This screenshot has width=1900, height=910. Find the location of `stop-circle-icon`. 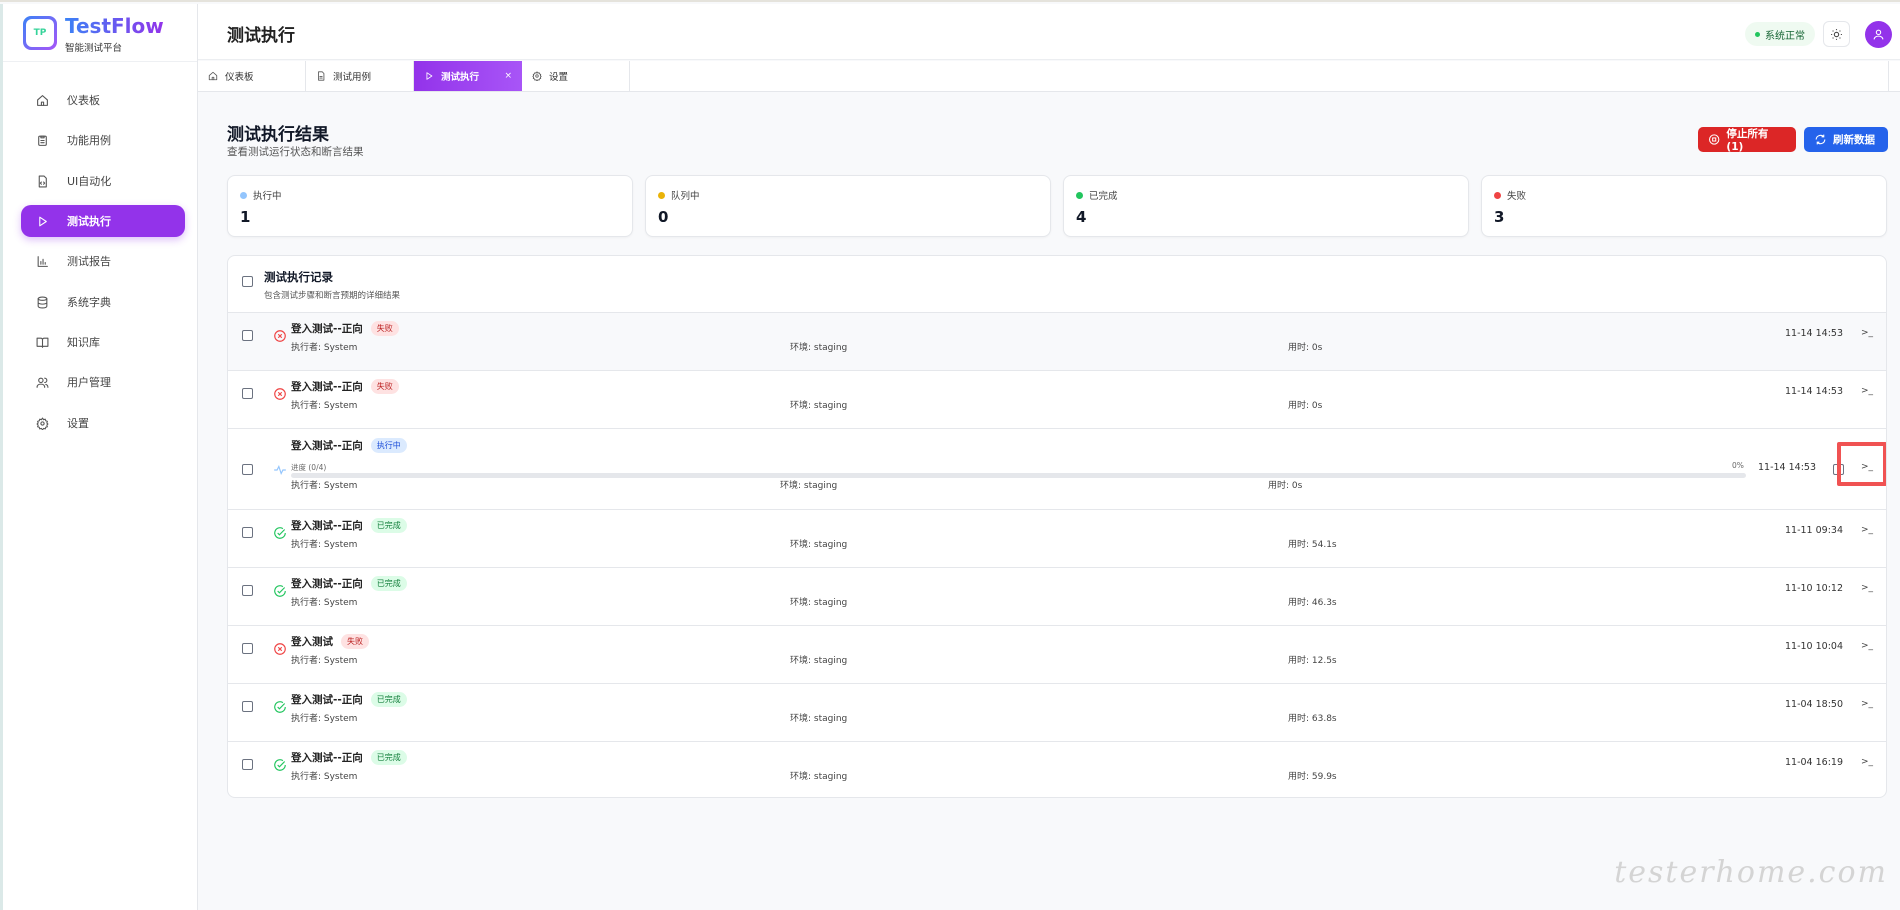

stop-circle-icon is located at coordinates (1714, 139).